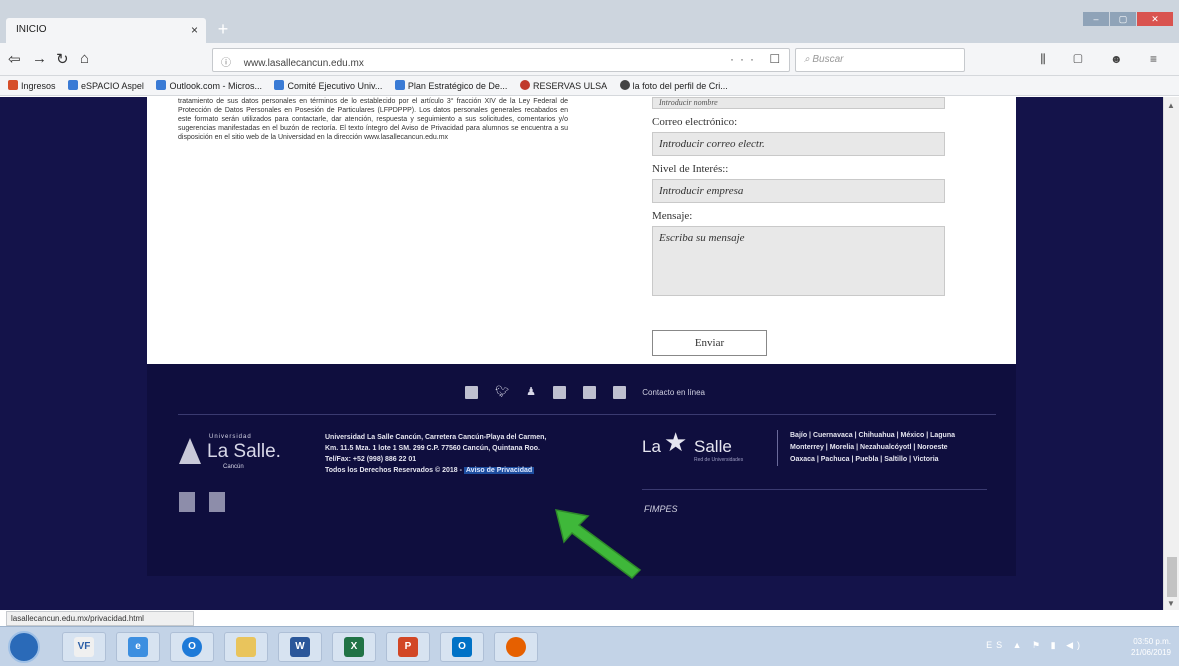 The image size is (1179, 666). I want to click on bookmark-item: Ingresos, so click(32, 85).